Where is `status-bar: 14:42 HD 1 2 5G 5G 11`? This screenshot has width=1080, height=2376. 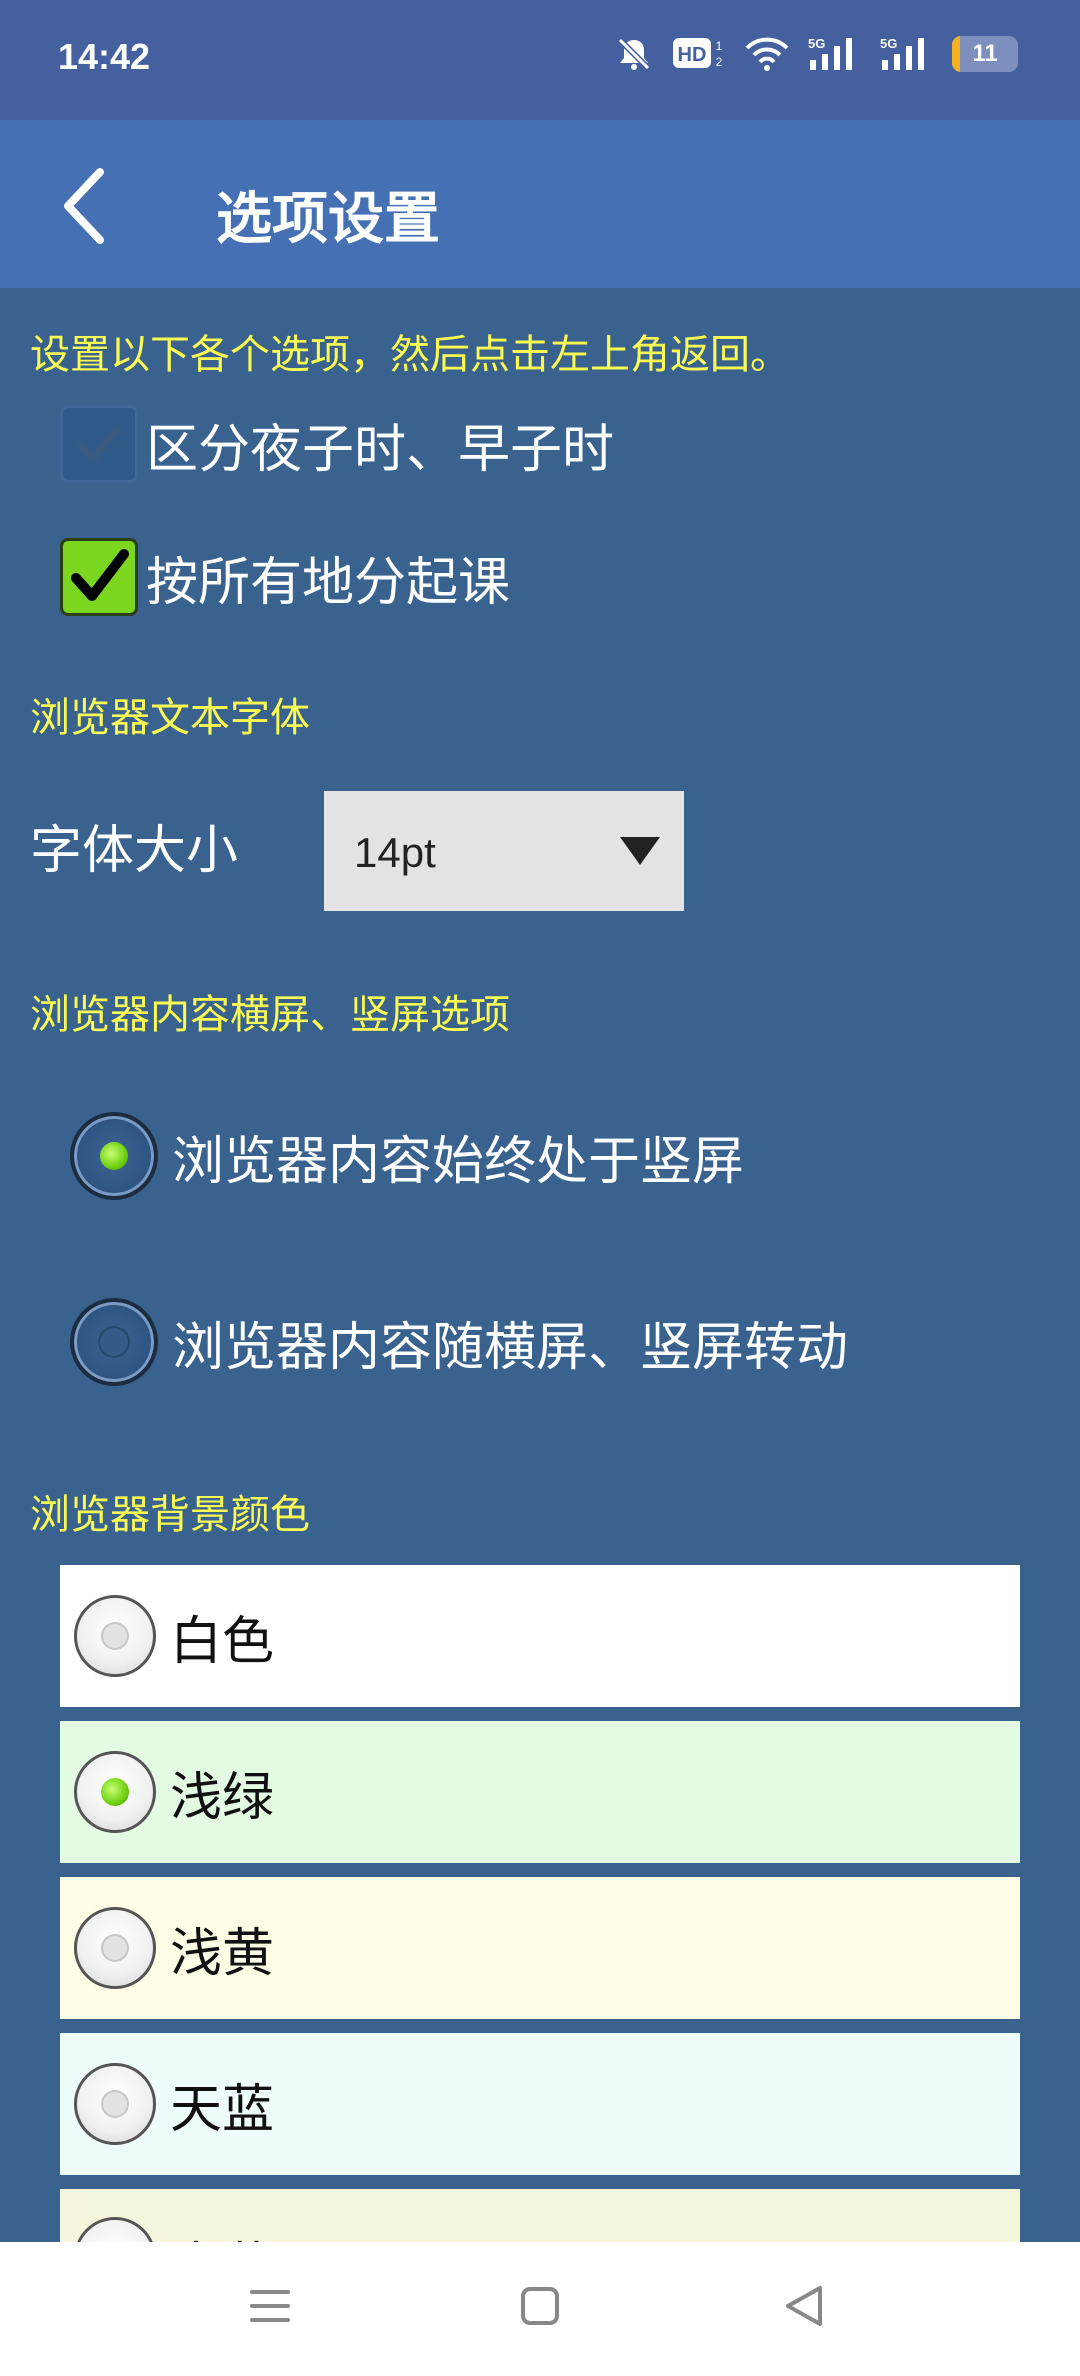 status-bar: 14:42 HD 1 2 5G 5G 11 is located at coordinates (540, 60).